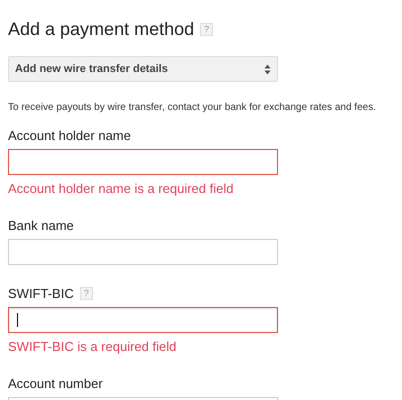  Describe the element at coordinates (41, 293) in the screenshot. I see `field-label: SWIFT-BIC` at that location.